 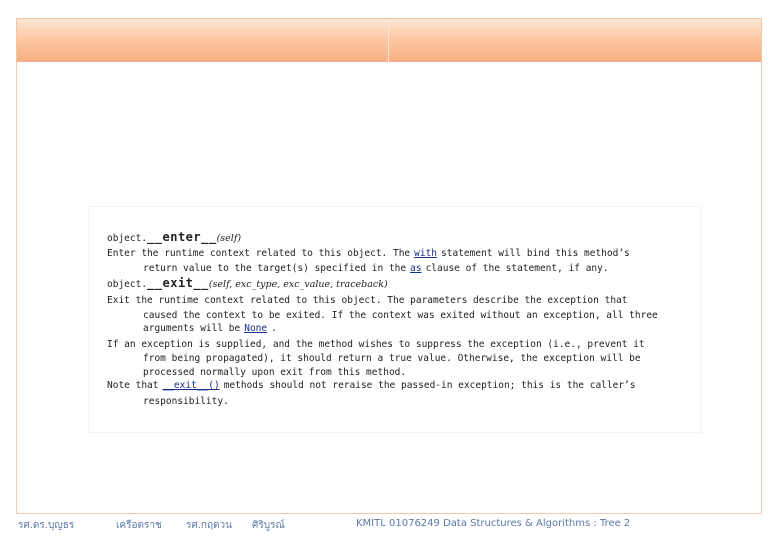 What do you see at coordinates (229, 238) in the screenshot?
I see `enter-args: (self)` at bounding box center [229, 238].